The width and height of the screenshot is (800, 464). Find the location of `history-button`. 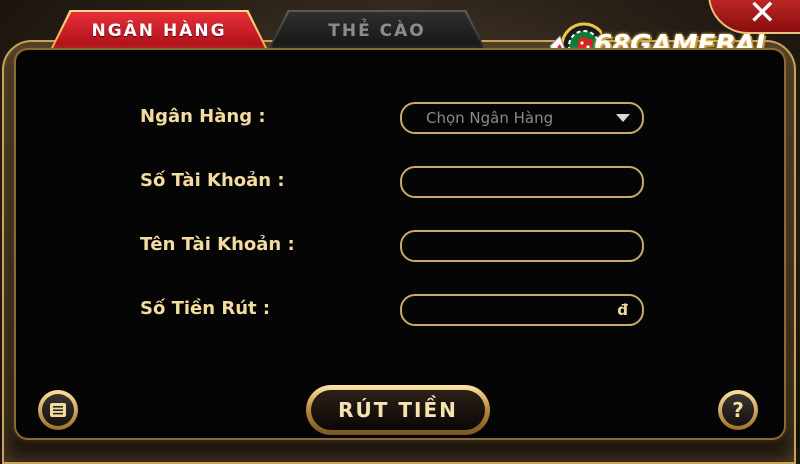

history-button is located at coordinates (58, 410).